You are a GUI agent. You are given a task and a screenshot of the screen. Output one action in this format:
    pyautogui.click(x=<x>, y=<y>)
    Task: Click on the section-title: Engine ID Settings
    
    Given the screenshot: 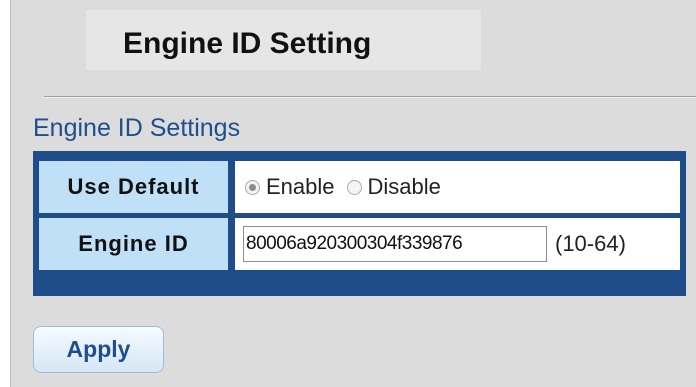 What is the action you would take?
    pyautogui.click(x=137, y=128)
    